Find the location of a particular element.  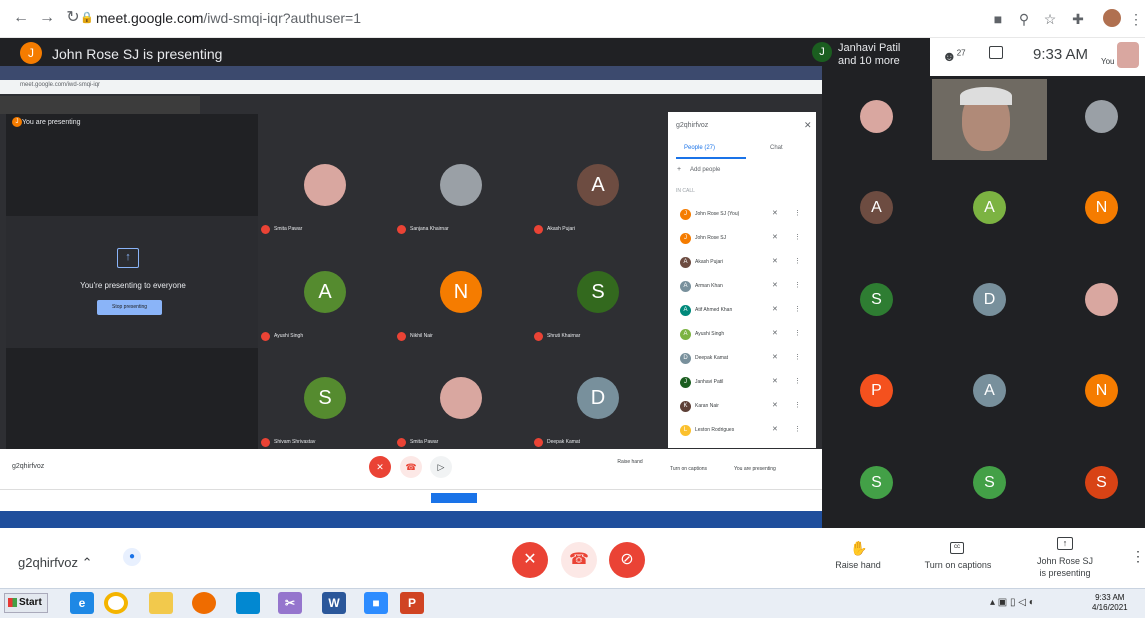

people-row: A Arman Khan ✕ ⋮ is located at coordinates (741, 291).